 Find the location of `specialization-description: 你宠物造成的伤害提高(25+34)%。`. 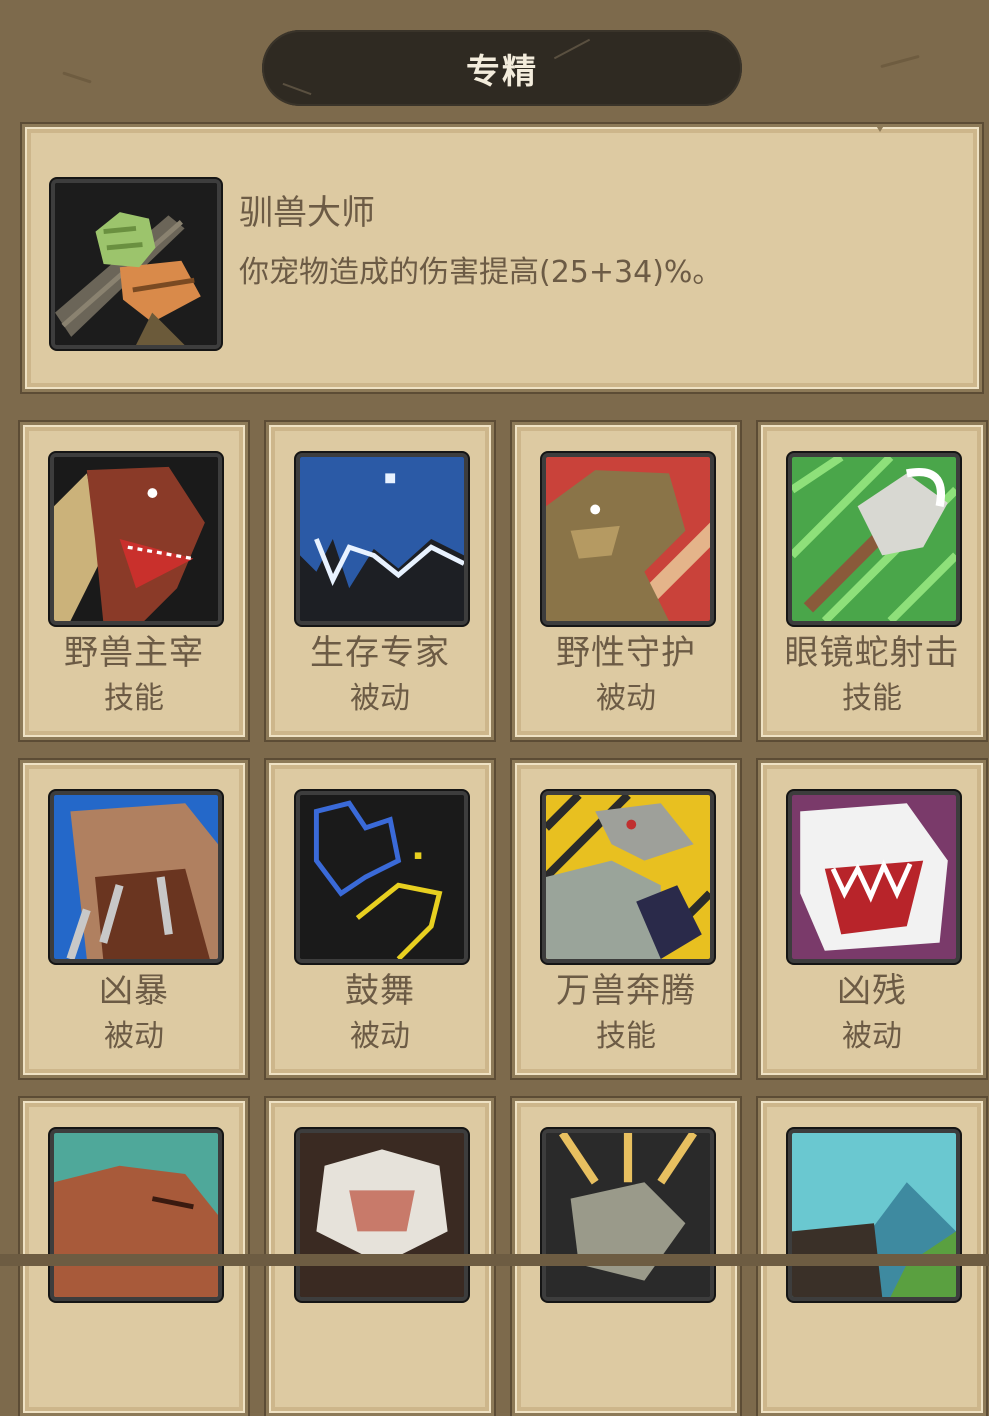

specialization-description: 你宠物造成的伤害提高(25+34)%。 is located at coordinates (481, 272).